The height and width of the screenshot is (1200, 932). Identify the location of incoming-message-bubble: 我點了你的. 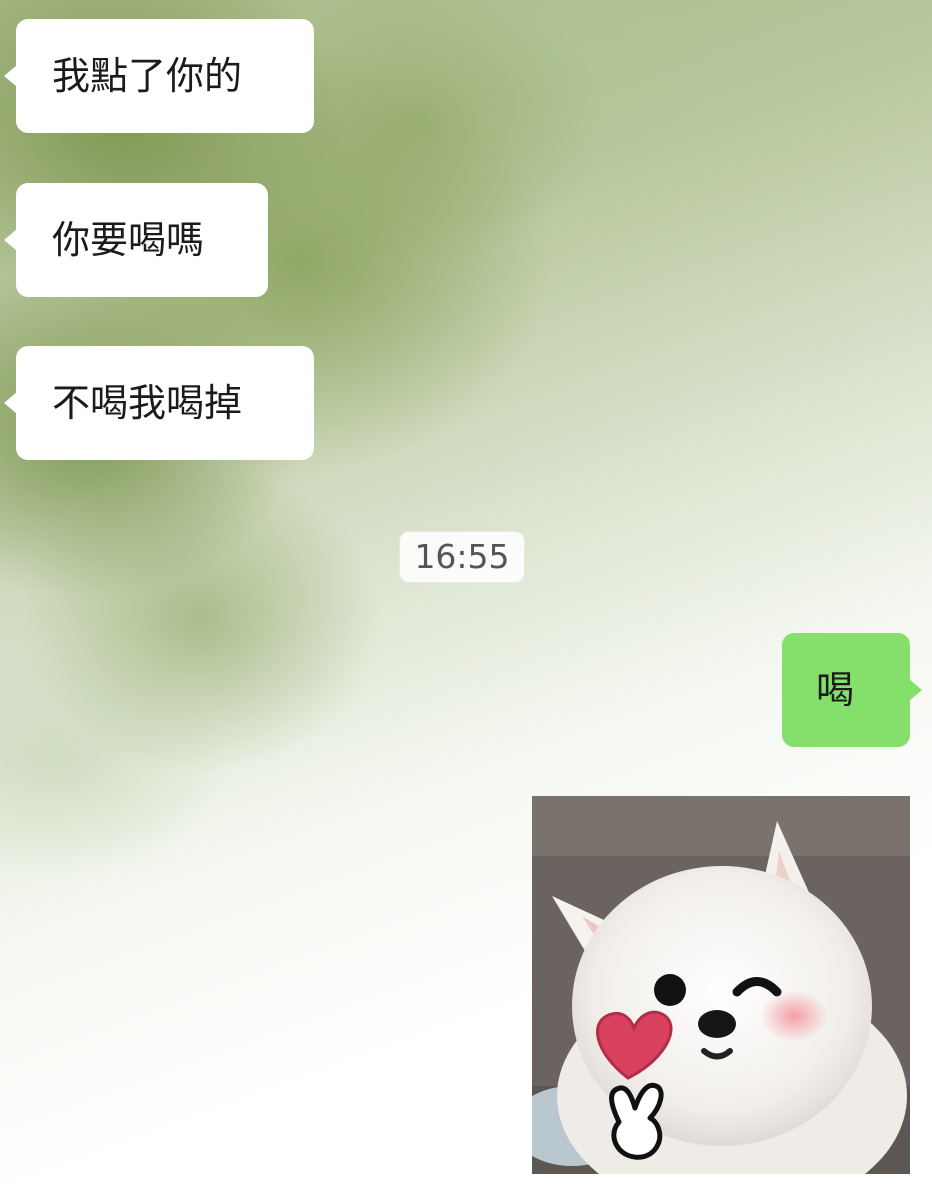
(159, 76).